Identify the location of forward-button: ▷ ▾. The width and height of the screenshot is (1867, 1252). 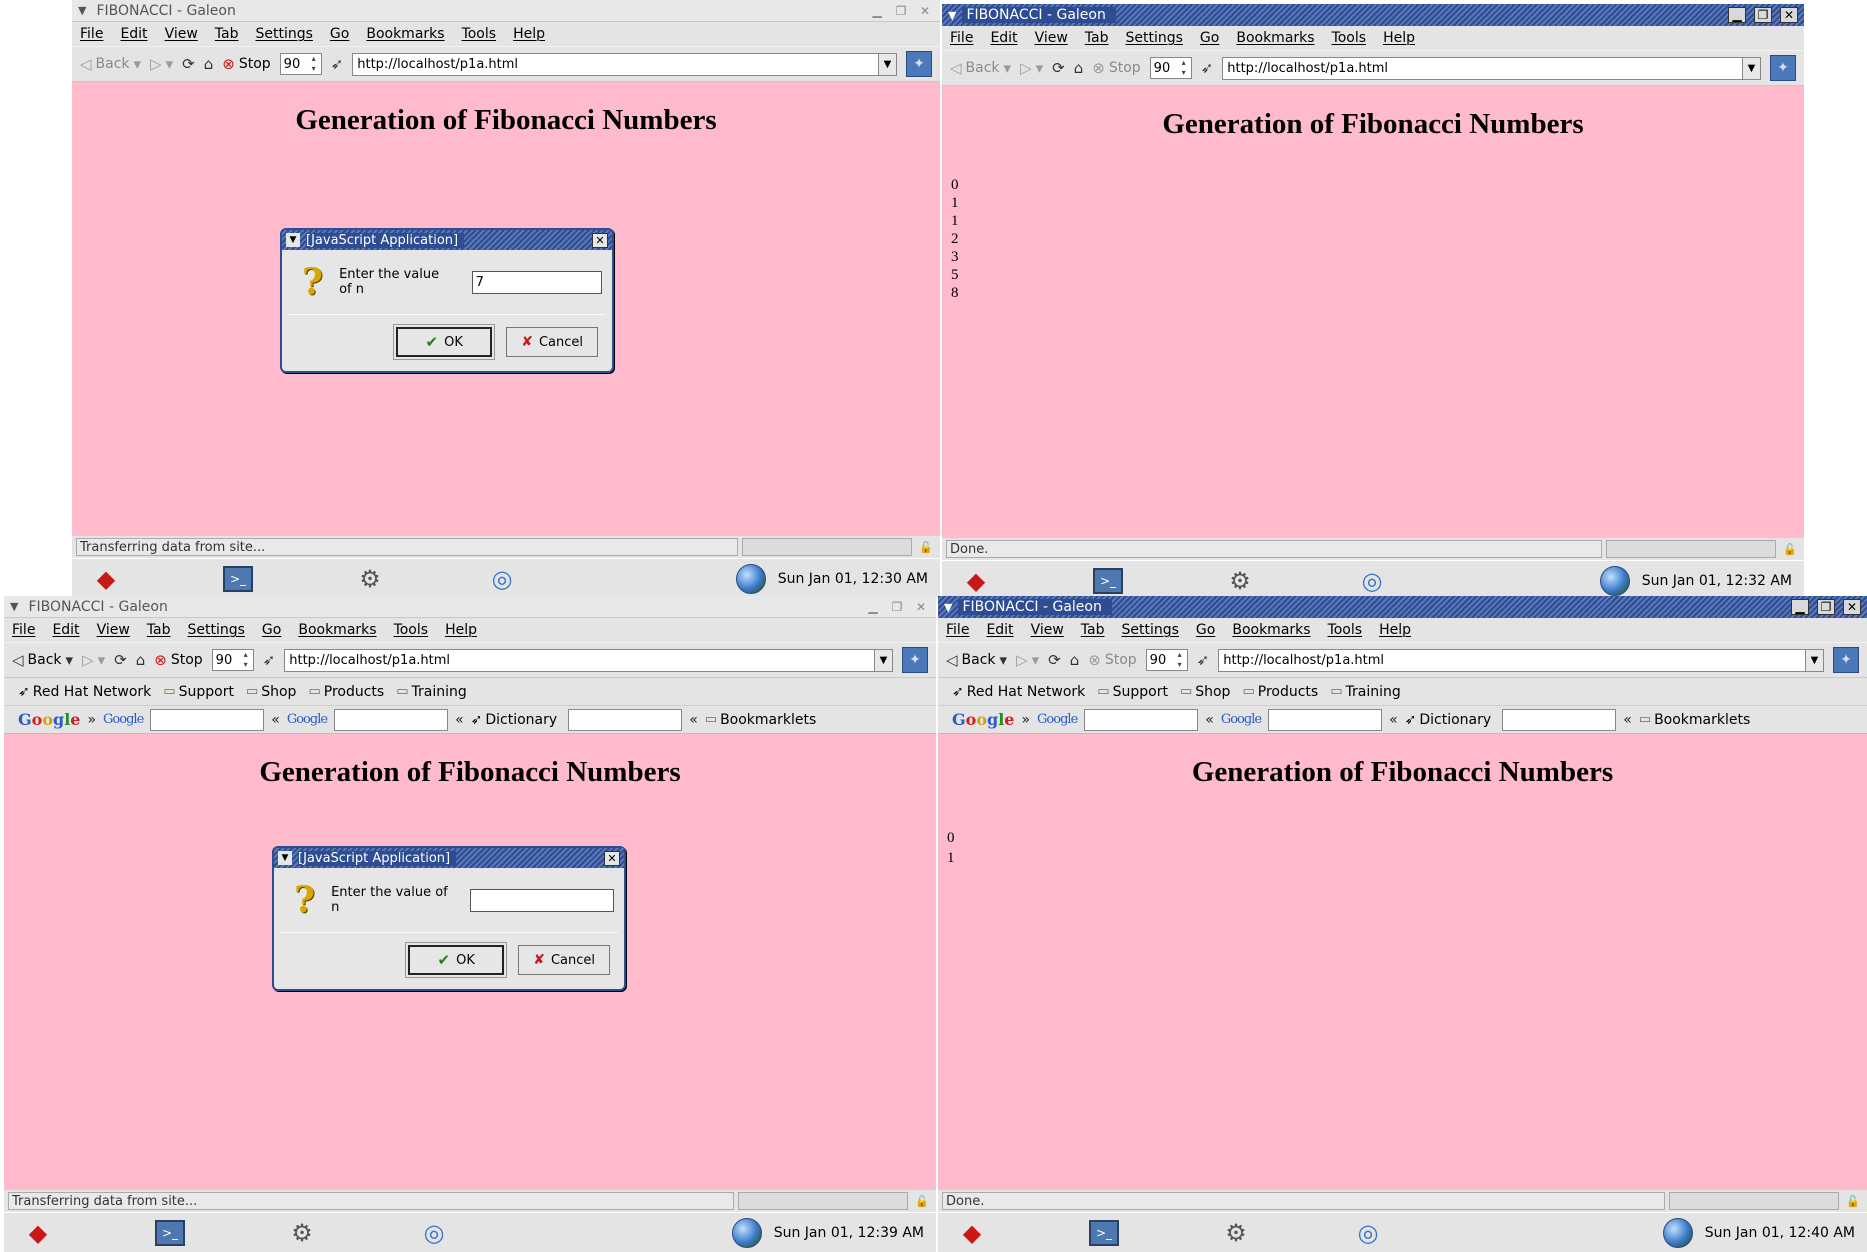
(161, 64).